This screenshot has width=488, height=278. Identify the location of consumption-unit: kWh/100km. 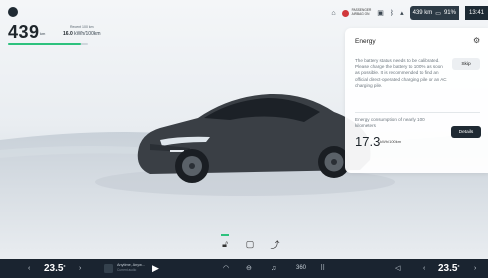
(391, 141).